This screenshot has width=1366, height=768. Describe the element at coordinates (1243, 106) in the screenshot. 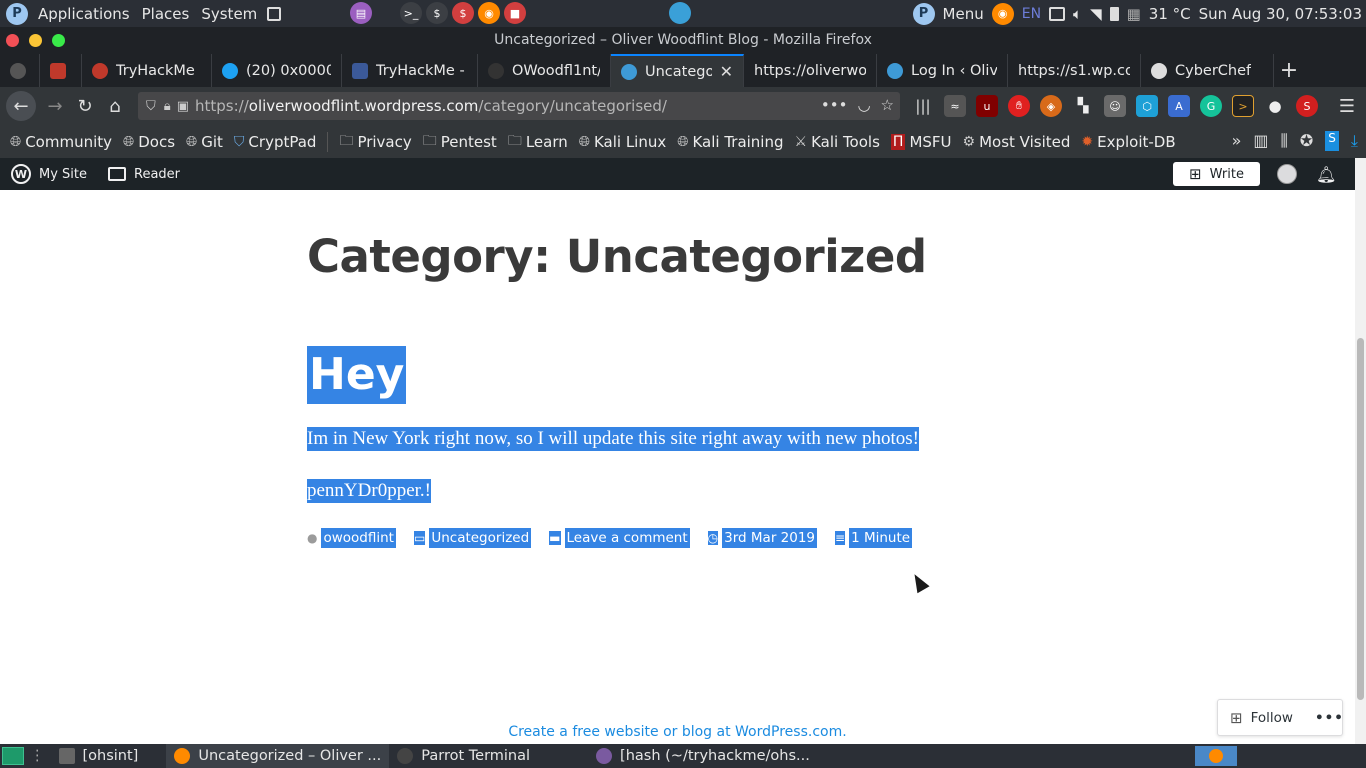

I see `terminal-extension-icon: >` at that location.